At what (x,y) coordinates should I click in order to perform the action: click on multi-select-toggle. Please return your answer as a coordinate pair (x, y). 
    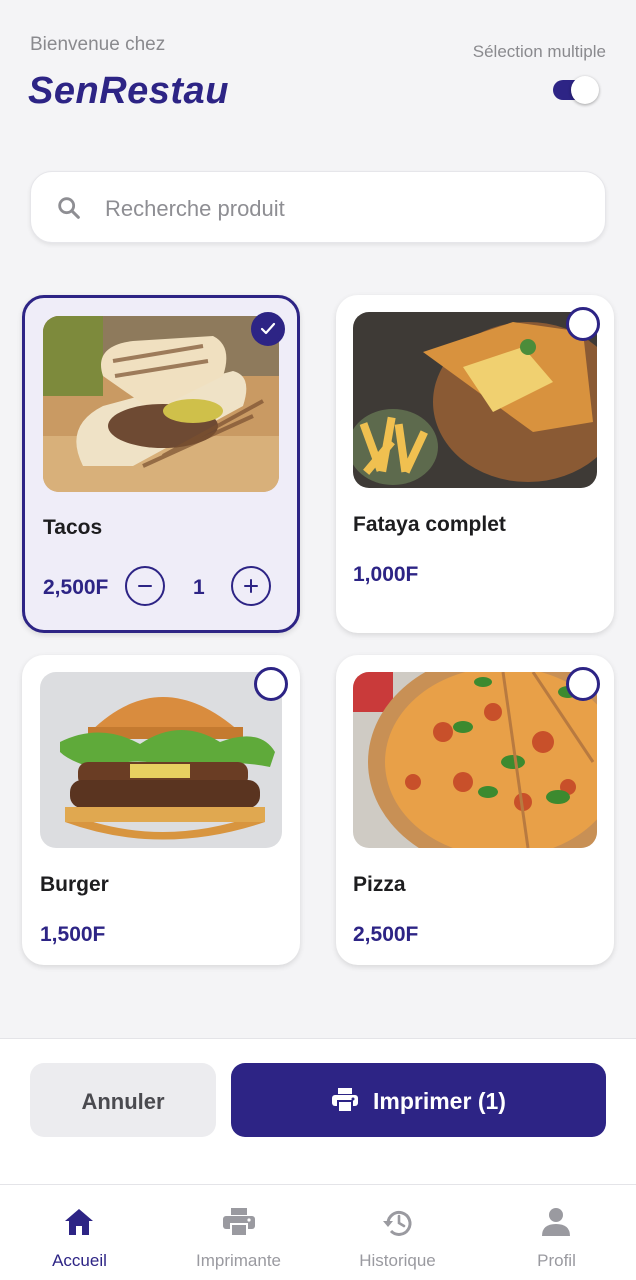
    Looking at the image, I should click on (577, 90).